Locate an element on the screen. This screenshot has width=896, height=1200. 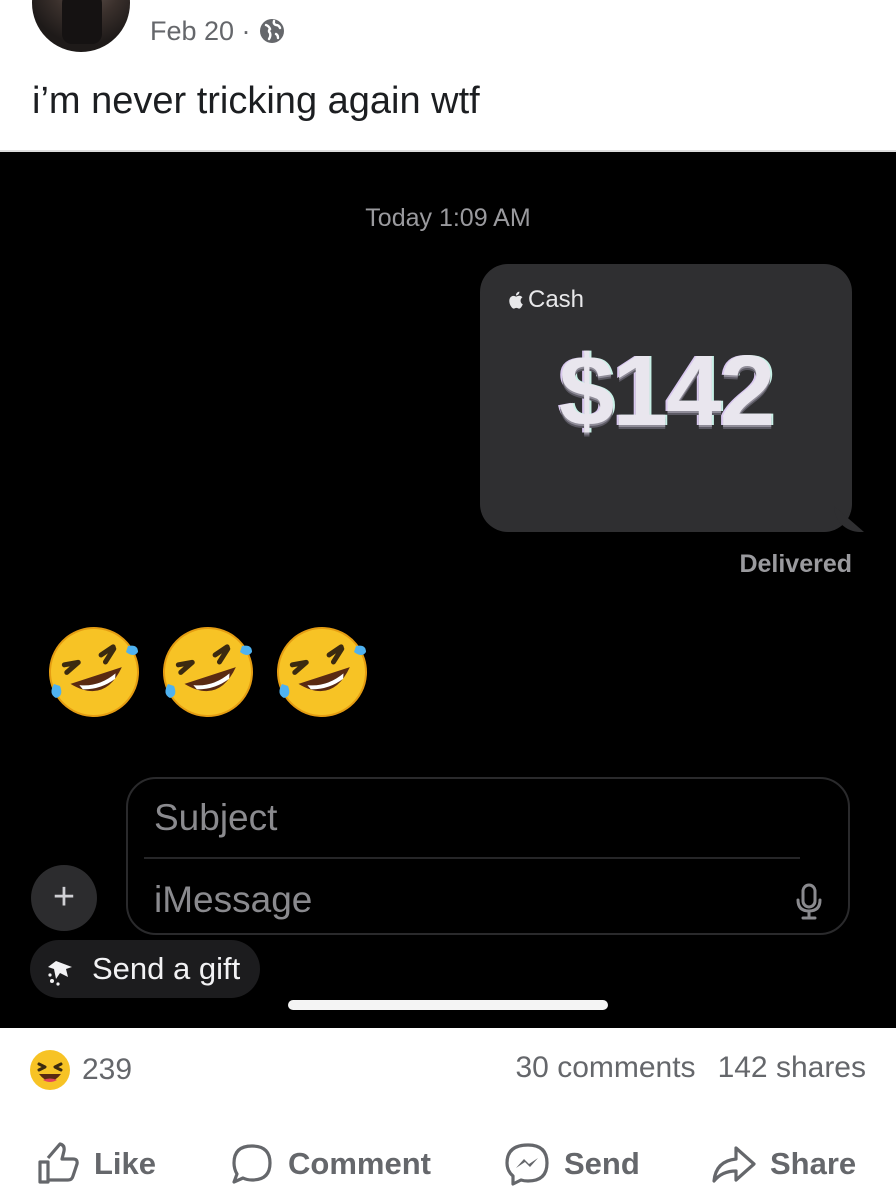
post-meta: Feb 20 · is located at coordinates (217, 31).